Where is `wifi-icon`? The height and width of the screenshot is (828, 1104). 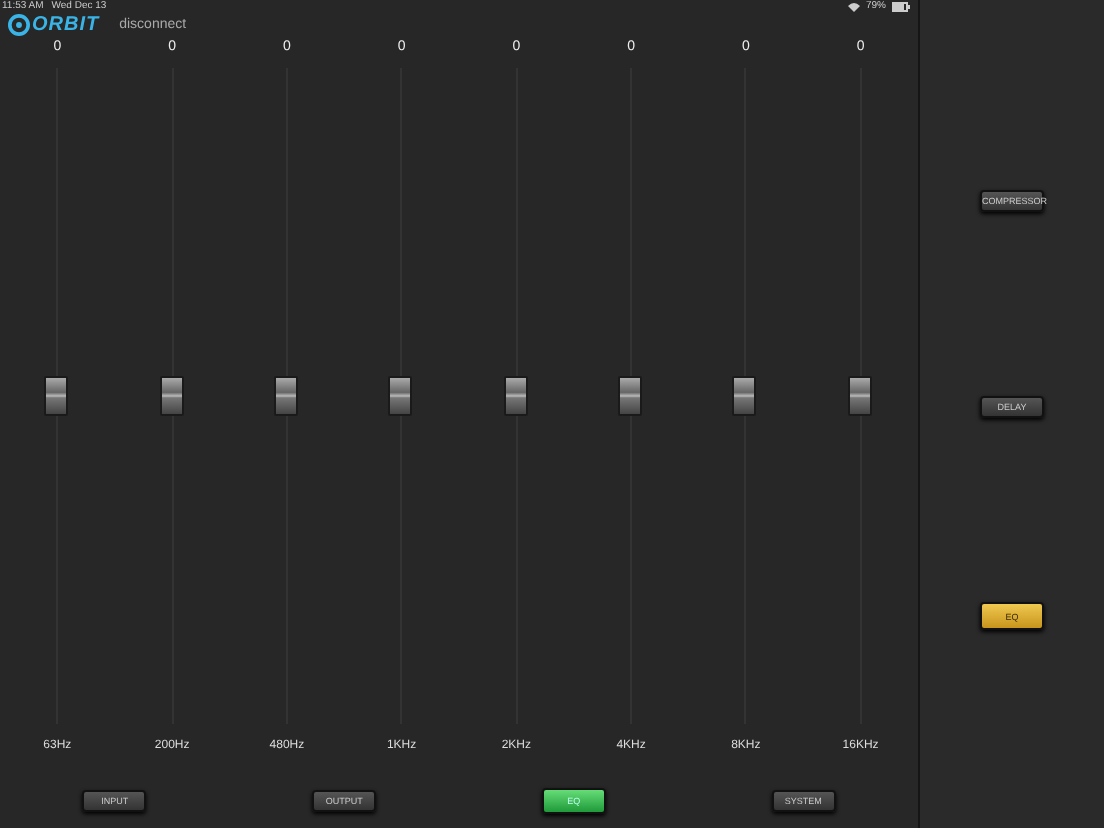
wifi-icon is located at coordinates (853, 6).